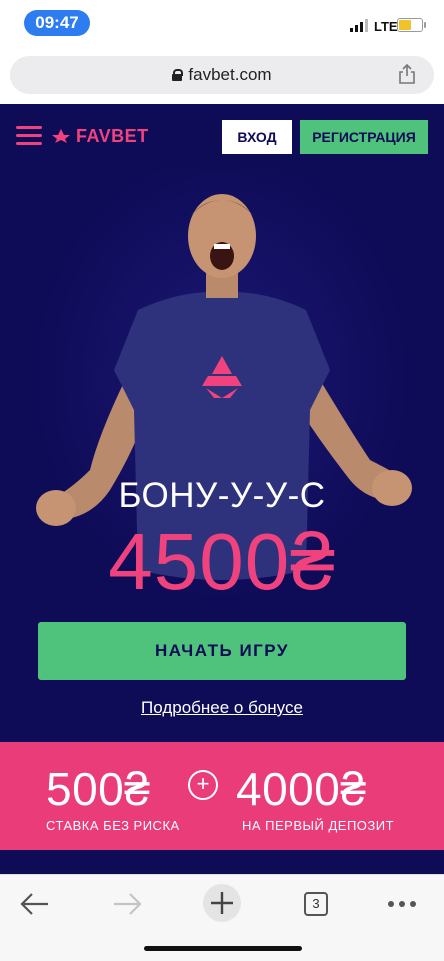  Describe the element at coordinates (230, 74) in the screenshot. I see `url-text: favbet.com` at that location.